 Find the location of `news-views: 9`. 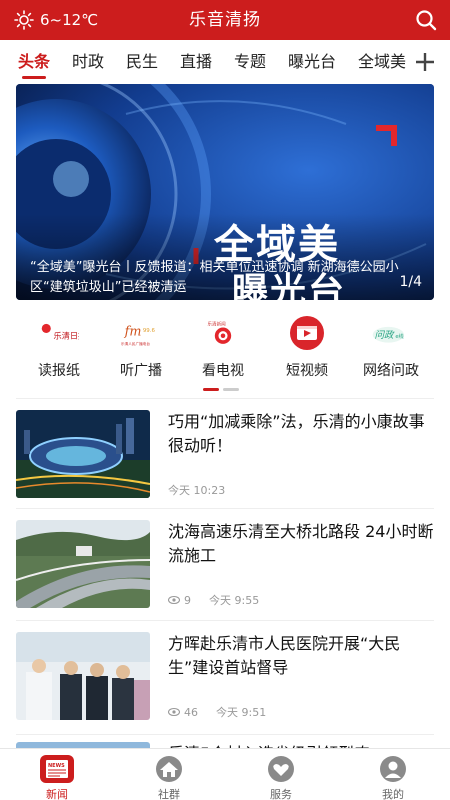

news-views: 9 is located at coordinates (187, 600).